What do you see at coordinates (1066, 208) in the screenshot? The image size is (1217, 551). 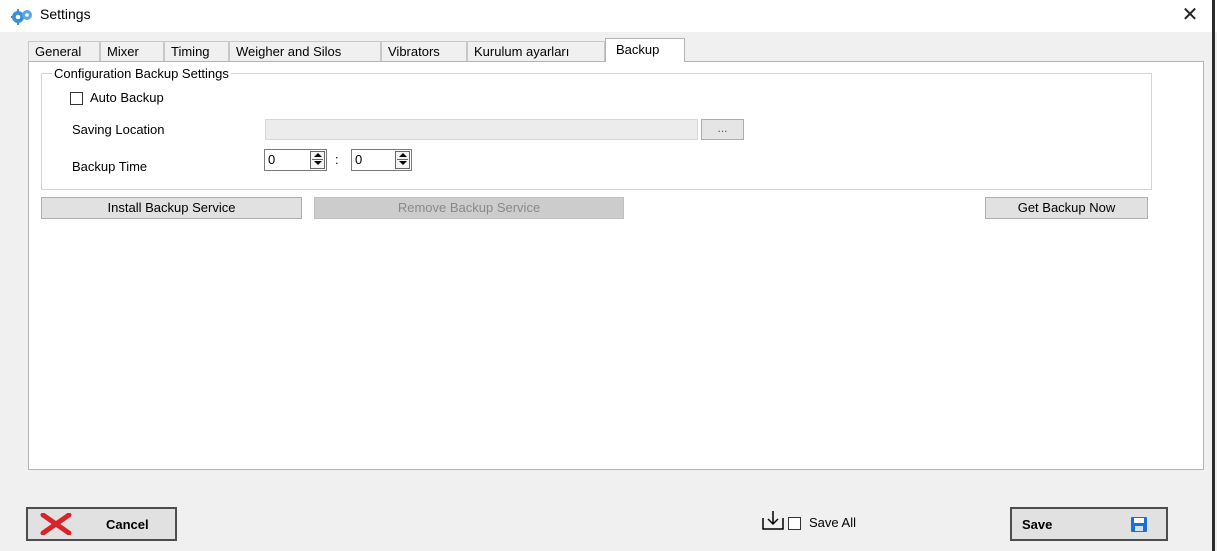 I see `get-backup-now-button: Get Backup Now` at bounding box center [1066, 208].